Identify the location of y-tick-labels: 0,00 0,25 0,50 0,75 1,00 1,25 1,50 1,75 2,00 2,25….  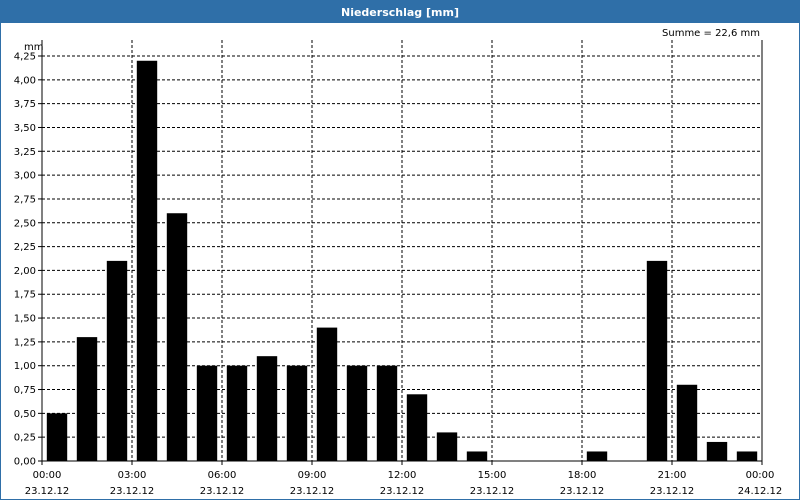
(25, 260).